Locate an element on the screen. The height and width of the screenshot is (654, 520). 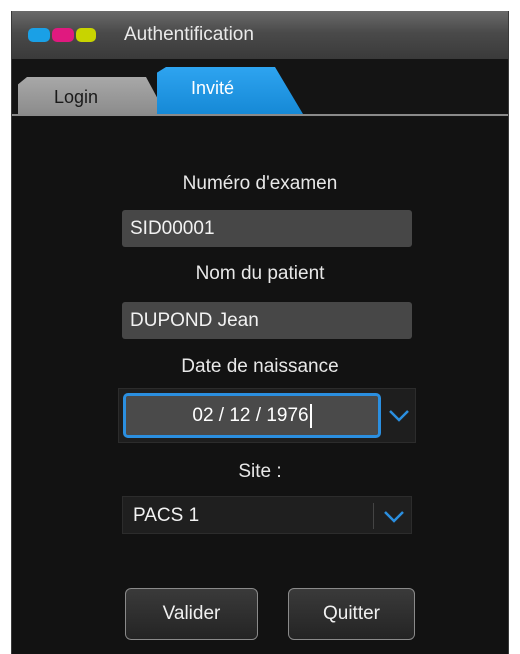
tab-login: Login is located at coordinates (92, 95).